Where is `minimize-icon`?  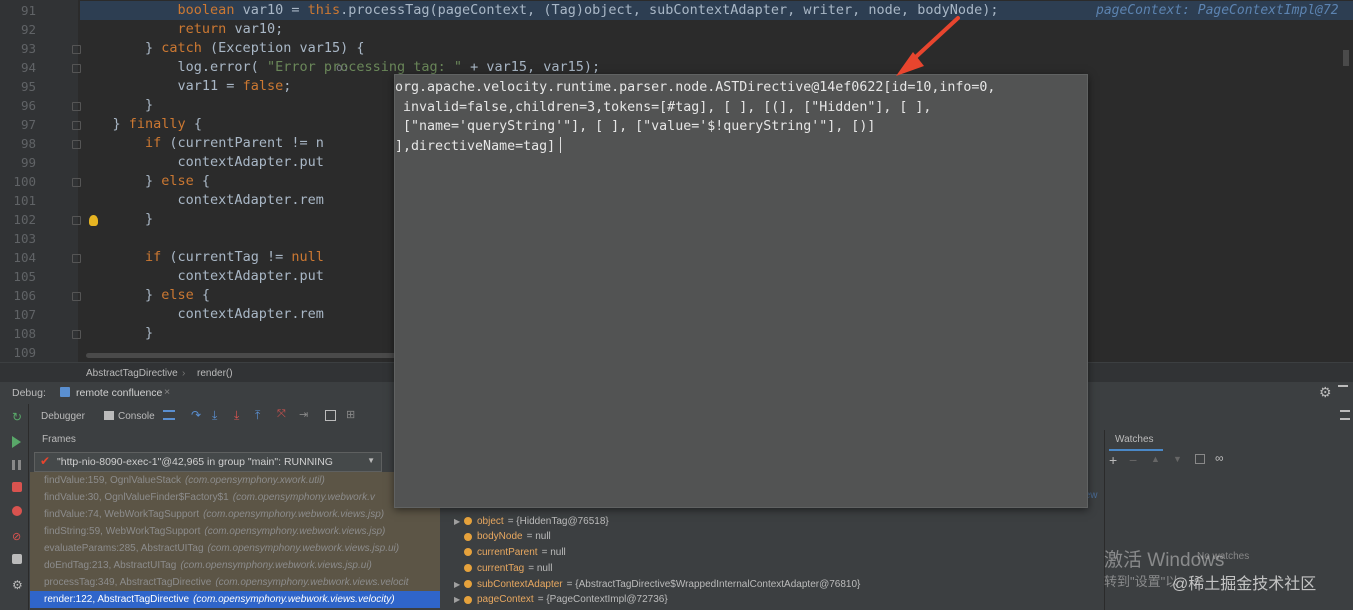 minimize-icon is located at coordinates (1343, 387).